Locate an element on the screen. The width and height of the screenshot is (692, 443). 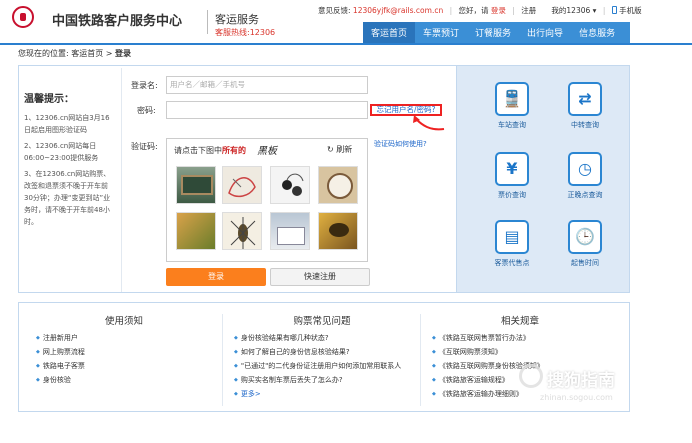
nav-item-travel-guide: 出行向导 is located at coordinates (545, 32).